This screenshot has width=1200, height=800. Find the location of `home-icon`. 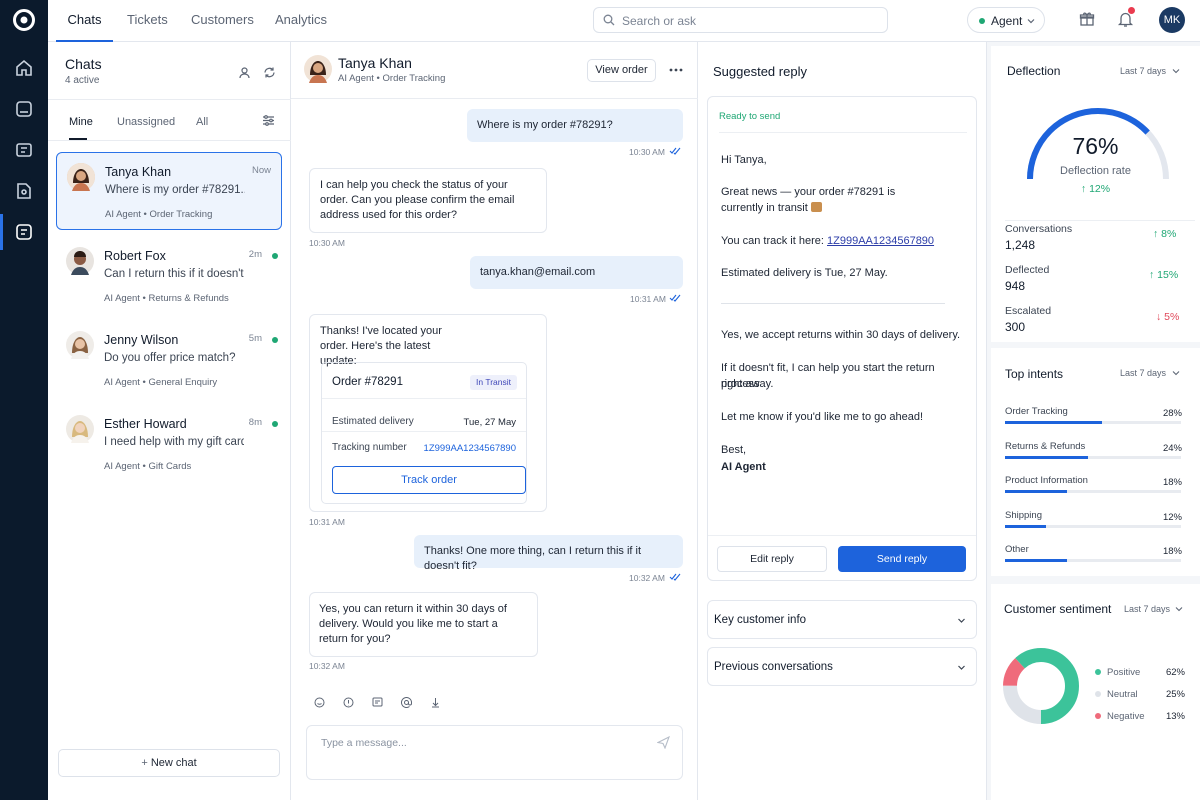

home-icon is located at coordinates (24, 68).